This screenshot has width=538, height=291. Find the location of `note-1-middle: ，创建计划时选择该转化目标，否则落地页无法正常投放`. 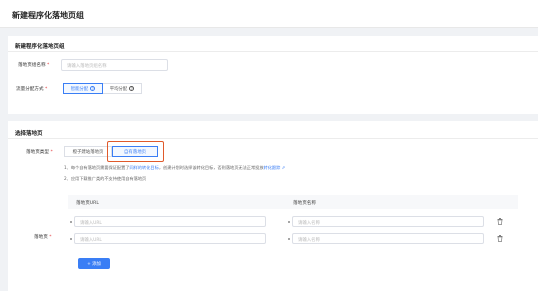

note-1-middle: ，创建计划时选择该转化目标，否则落地页无法正常投放 is located at coordinates (211, 167).